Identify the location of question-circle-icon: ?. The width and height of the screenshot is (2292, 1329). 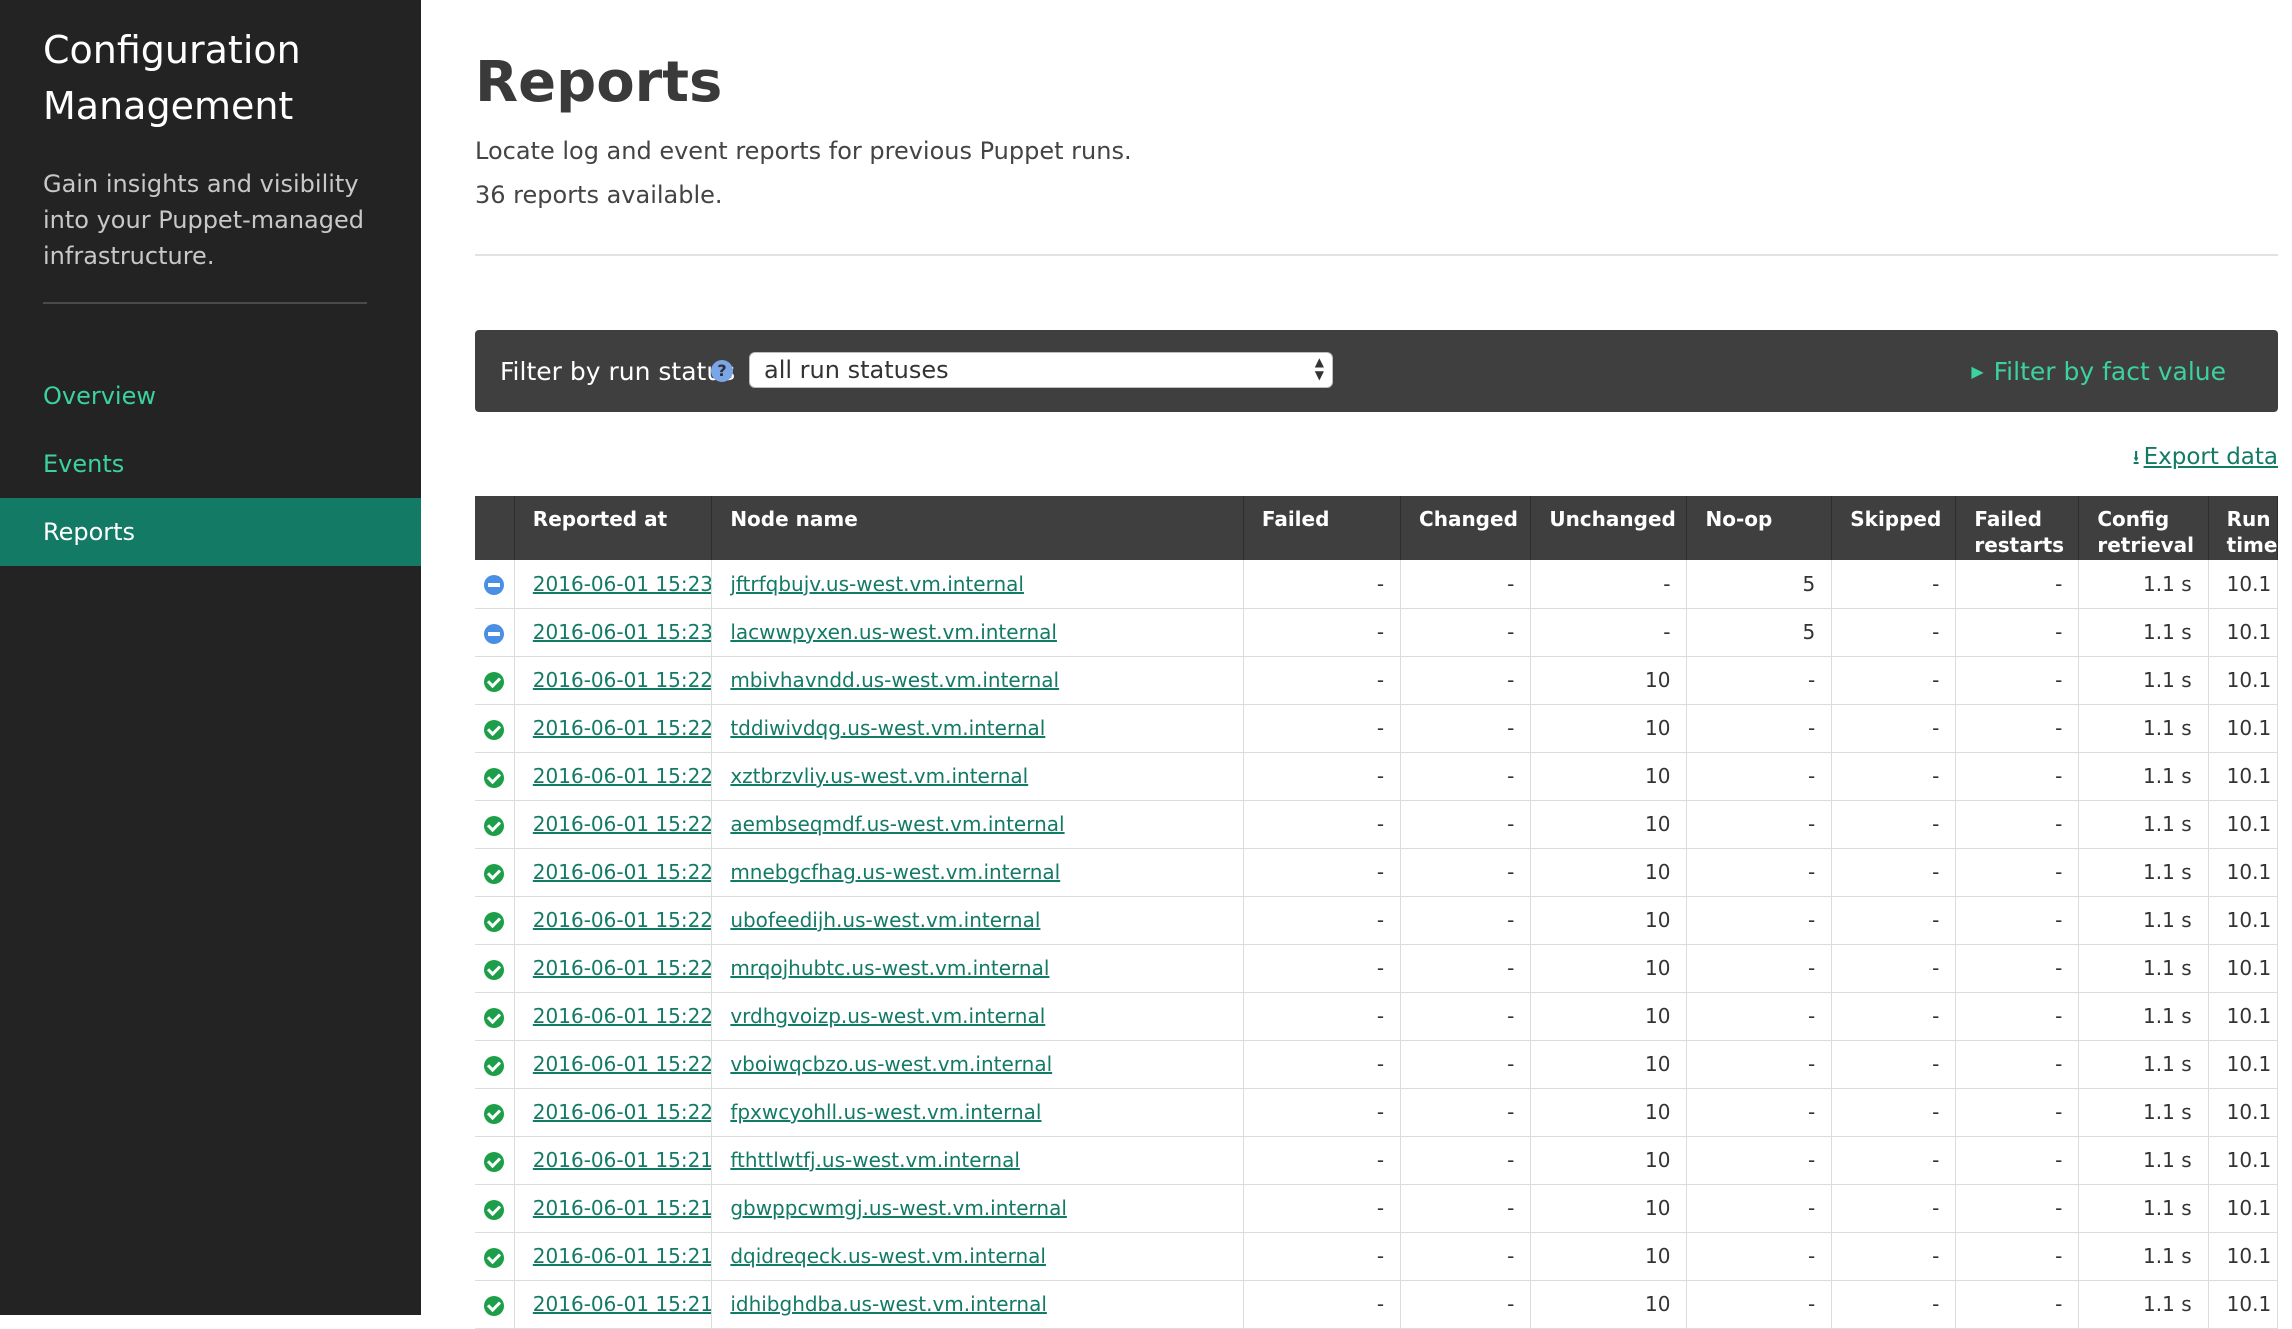
(722, 371).